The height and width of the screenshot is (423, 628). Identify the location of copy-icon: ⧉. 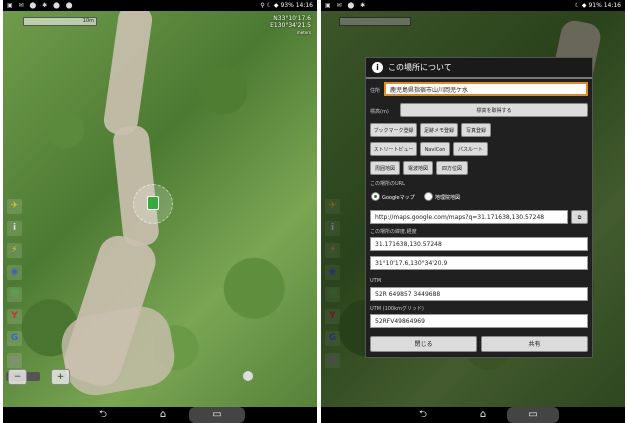
(579, 218).